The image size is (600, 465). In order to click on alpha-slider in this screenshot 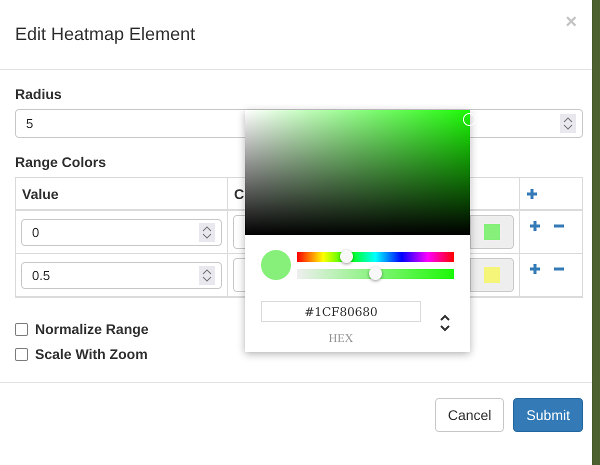, I will do `click(375, 273)`.